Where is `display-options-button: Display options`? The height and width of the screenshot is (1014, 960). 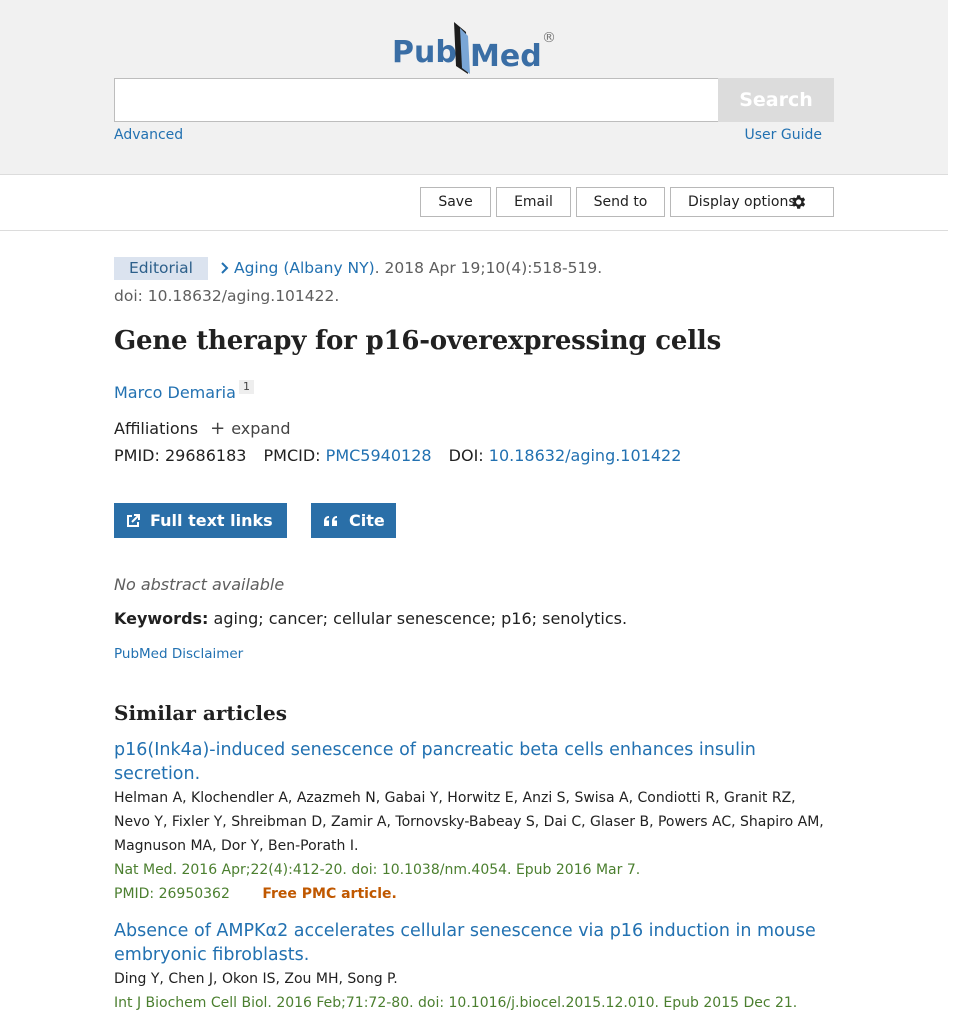
display-options-button: Display options is located at coordinates (752, 202).